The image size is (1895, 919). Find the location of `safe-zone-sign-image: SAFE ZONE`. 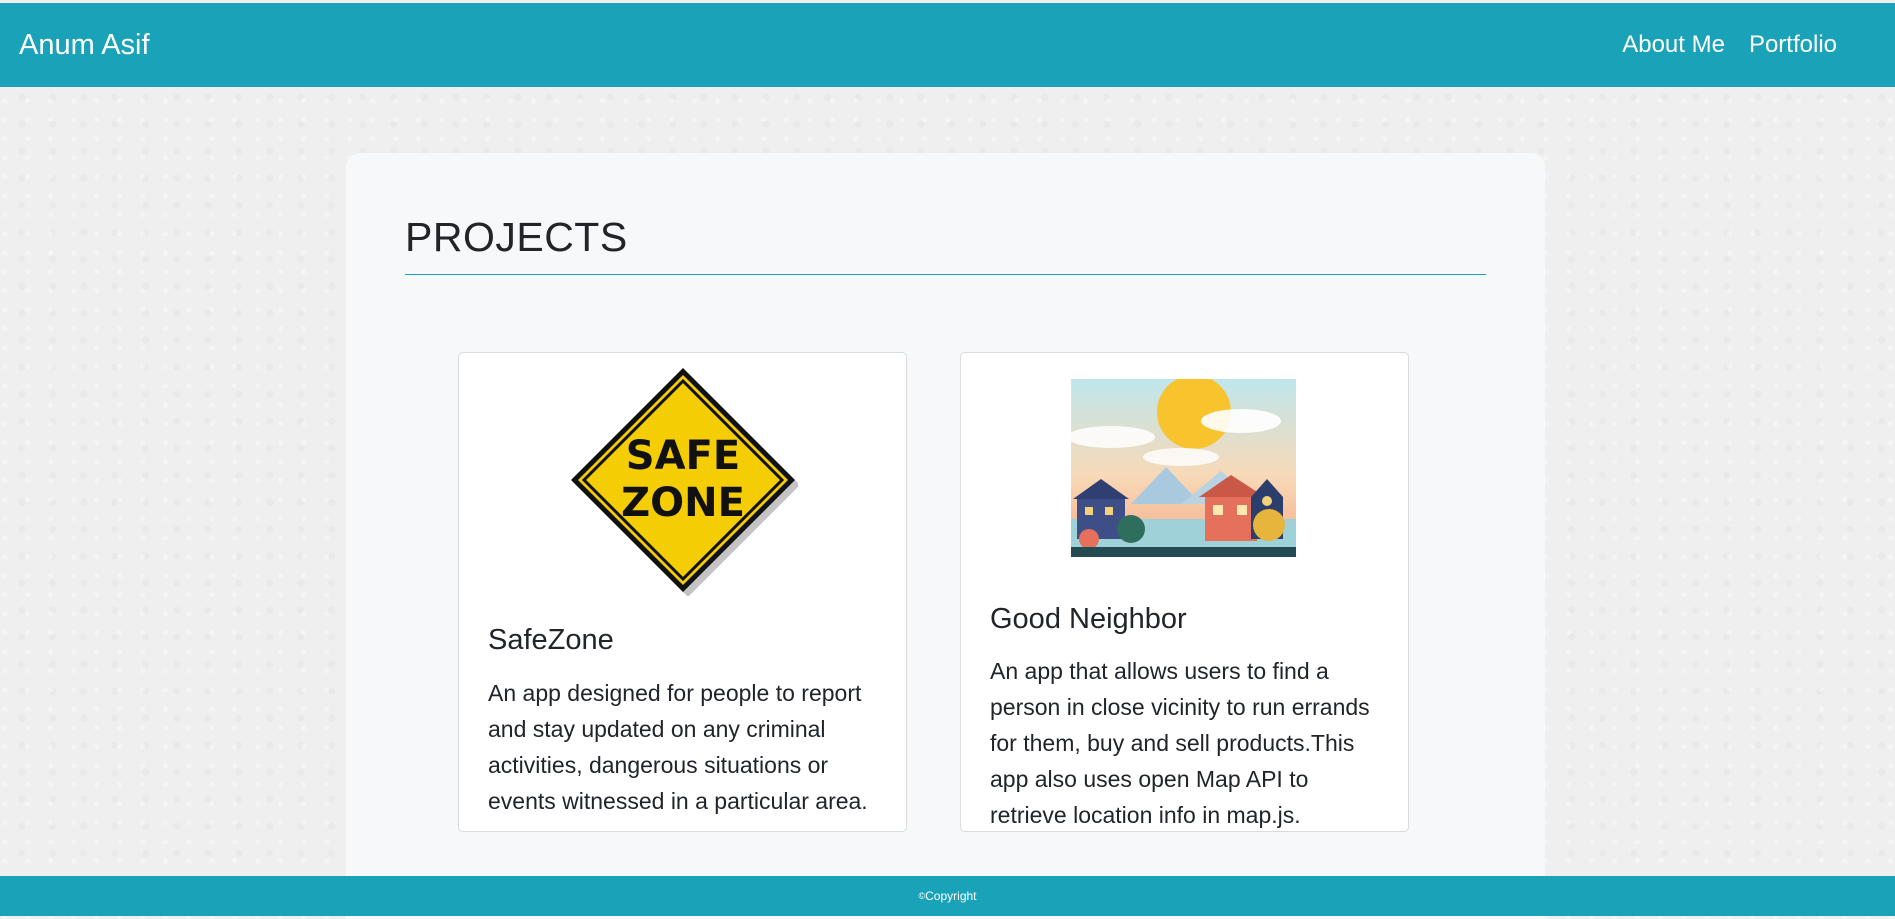

safe-zone-sign-image: SAFE ZONE is located at coordinates (684, 482).